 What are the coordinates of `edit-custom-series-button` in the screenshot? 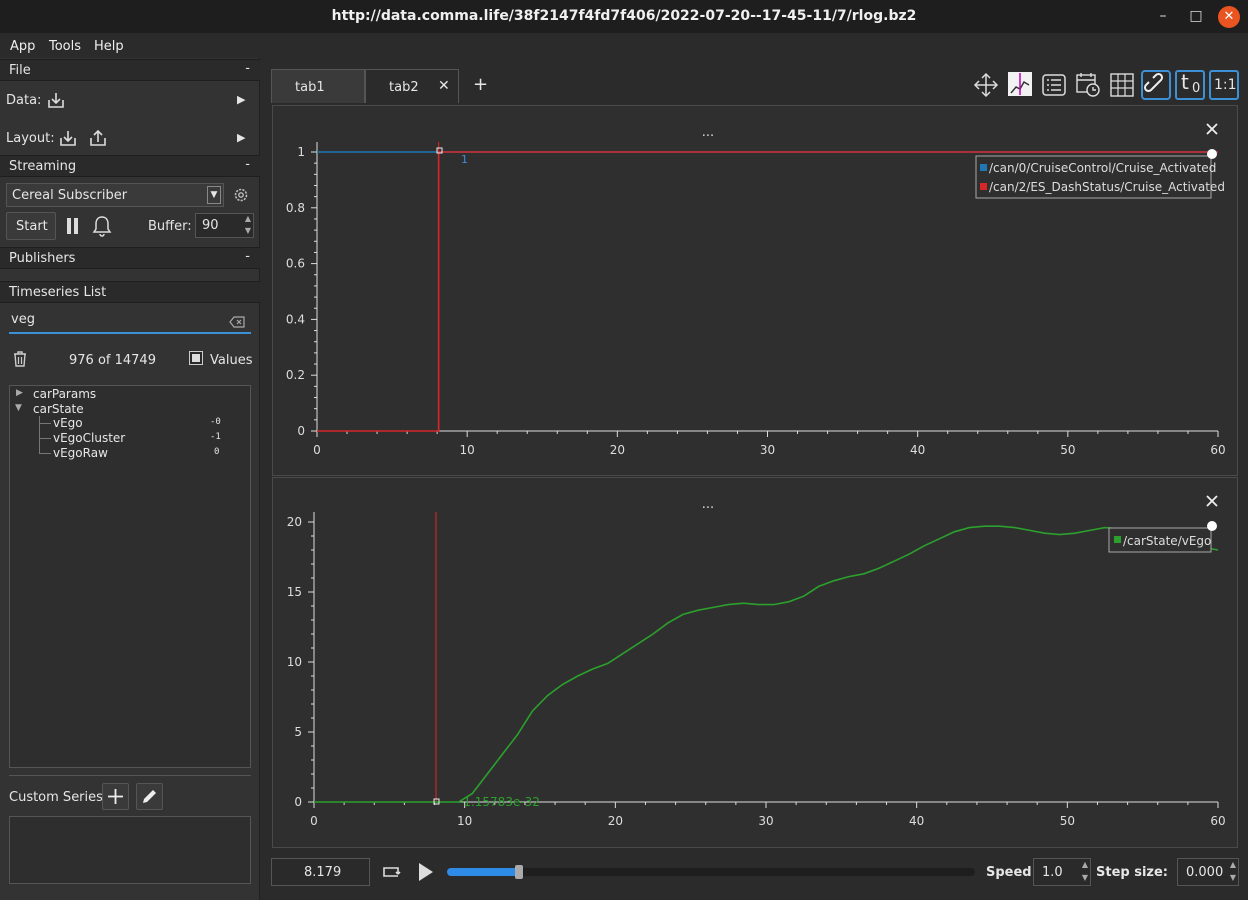 It's located at (149, 796).